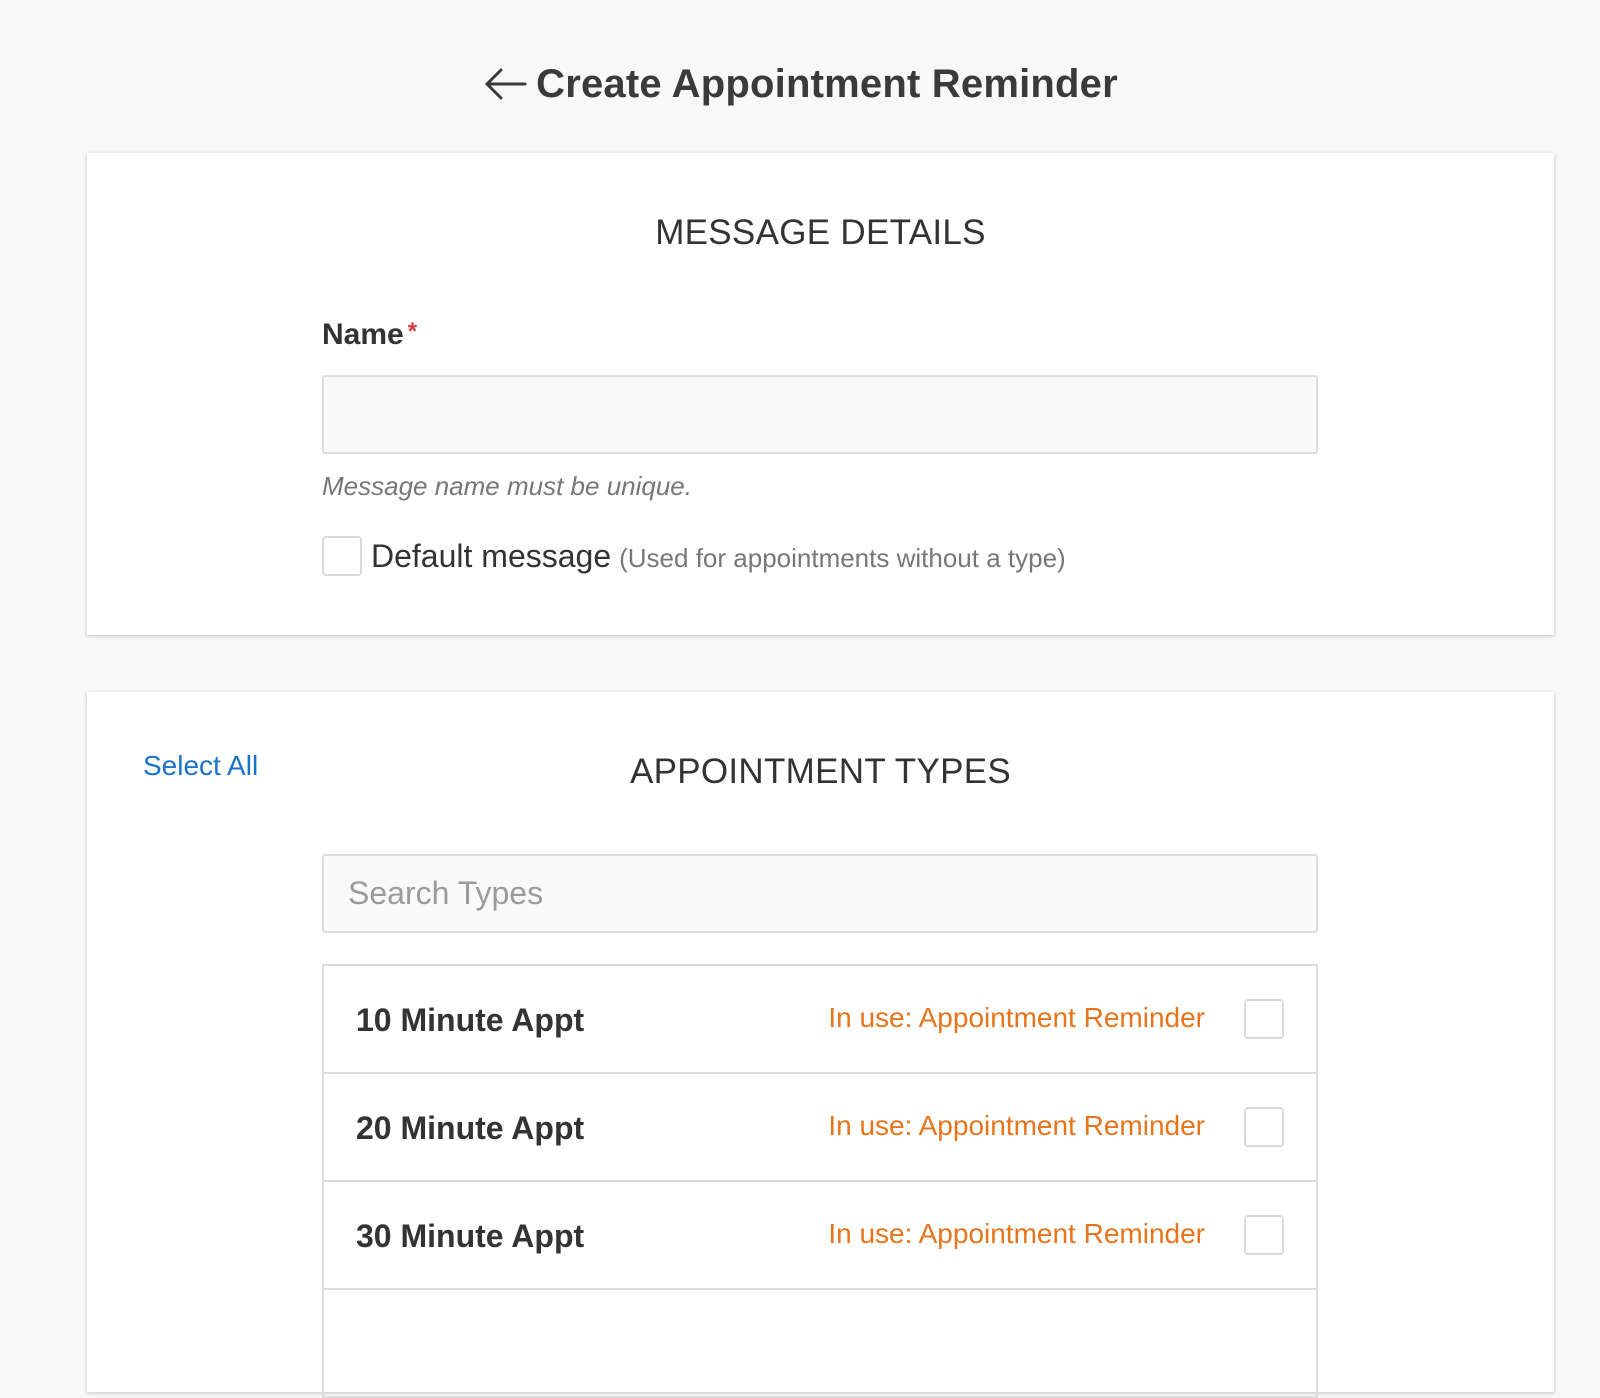  What do you see at coordinates (820, 893) in the screenshot?
I see `search-types-input` at bounding box center [820, 893].